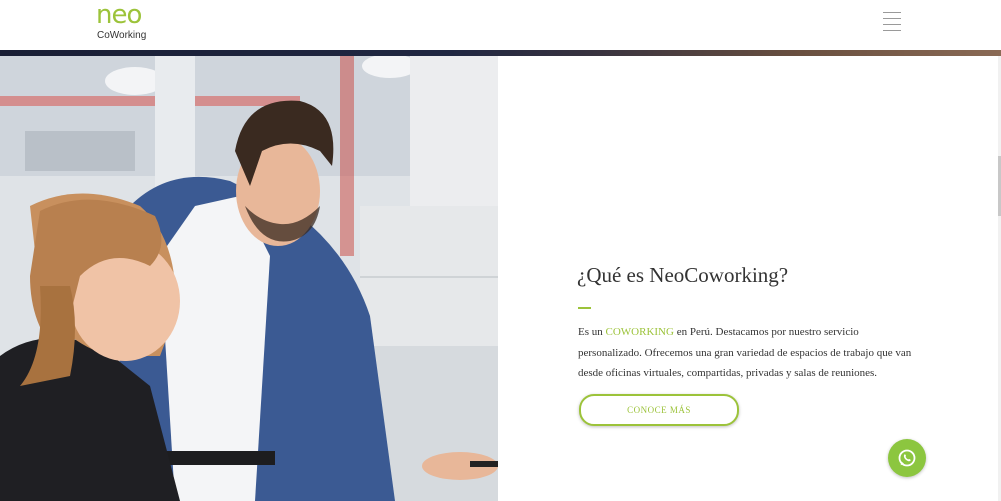 This screenshot has height=501, width=1001. I want to click on site-header: neo CoWorking, so click(500, 25).